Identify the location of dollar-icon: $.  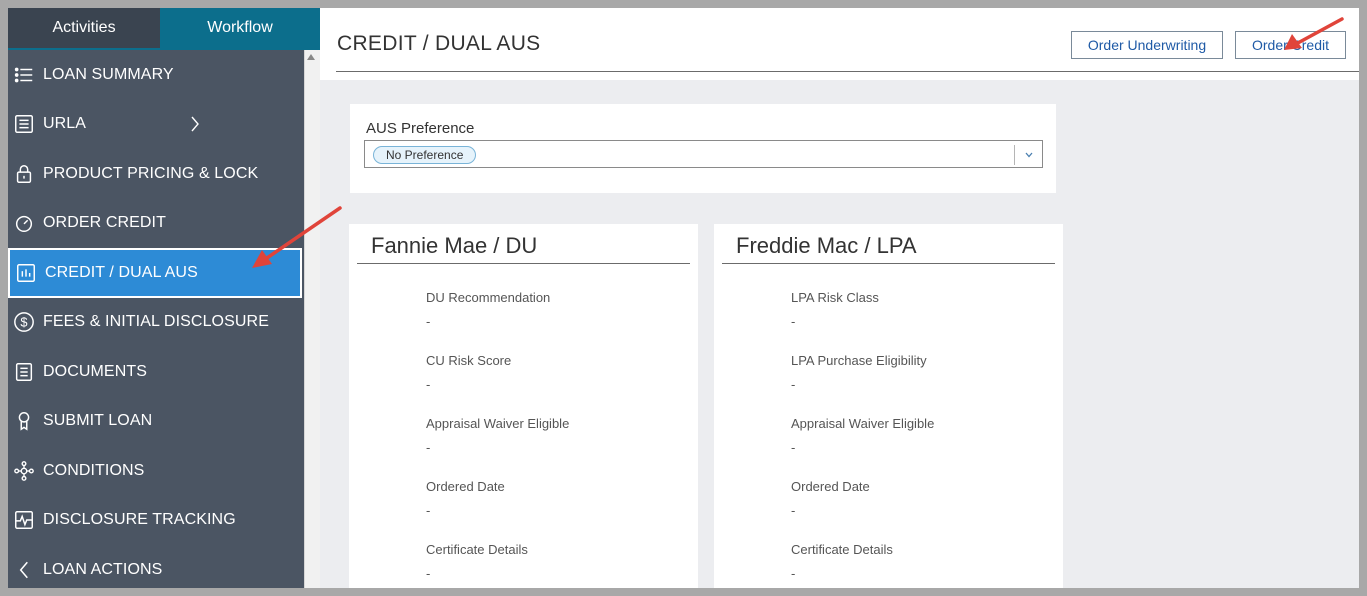
(24, 322).